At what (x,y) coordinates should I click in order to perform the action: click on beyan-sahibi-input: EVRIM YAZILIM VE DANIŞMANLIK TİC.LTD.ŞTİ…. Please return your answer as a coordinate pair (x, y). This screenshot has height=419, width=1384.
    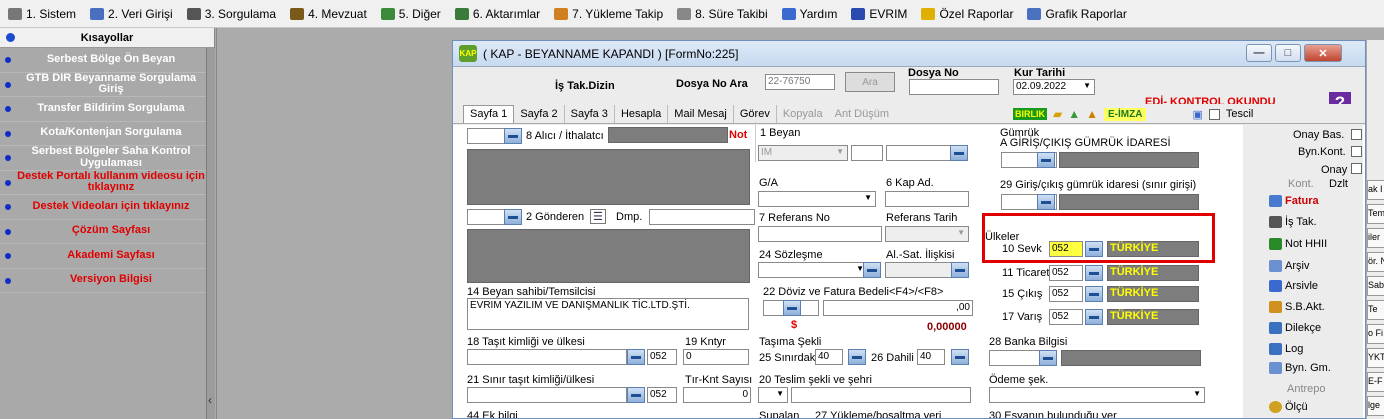
    Looking at the image, I should click on (608, 314).